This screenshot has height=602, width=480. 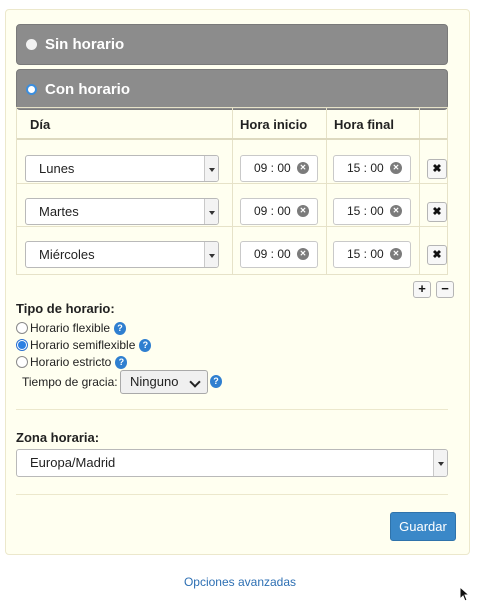 What do you see at coordinates (87, 89) in the screenshot?
I see `with-schedule-label: Con horario` at bounding box center [87, 89].